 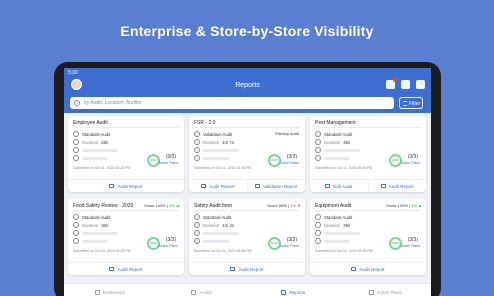 I want to click on filter-button: Filter, so click(x=411, y=103).